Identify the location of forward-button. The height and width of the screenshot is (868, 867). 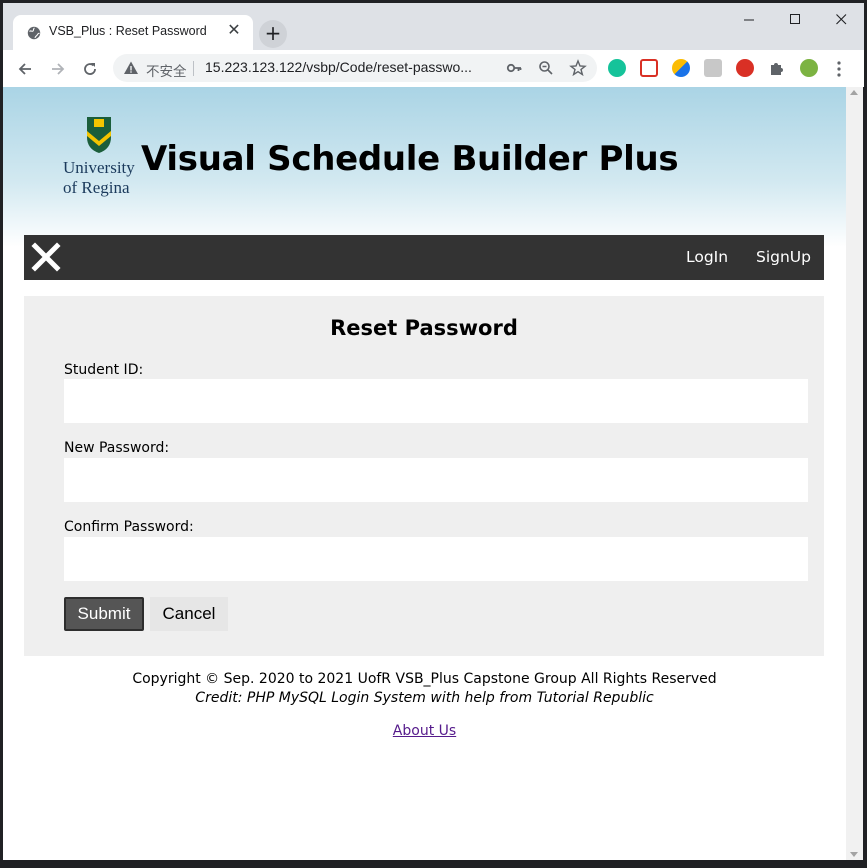
(58, 69).